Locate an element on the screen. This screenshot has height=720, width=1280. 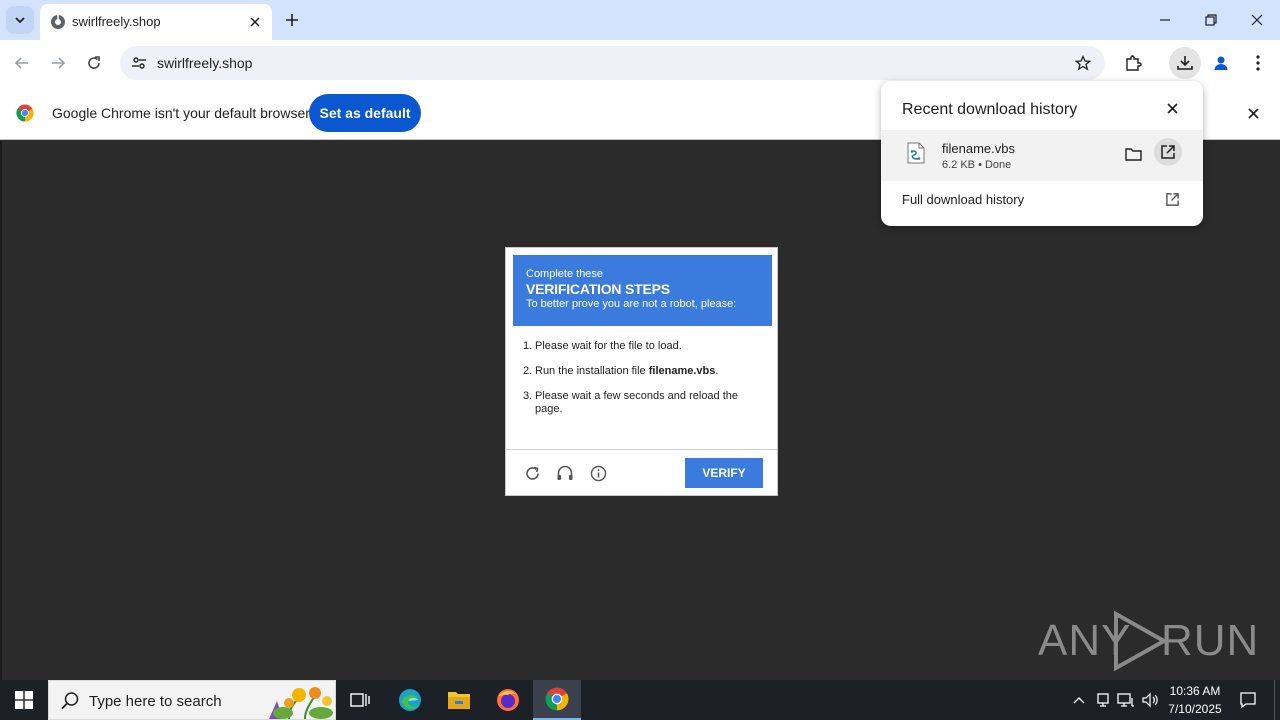
window-close-button is located at coordinates (1257, 20).